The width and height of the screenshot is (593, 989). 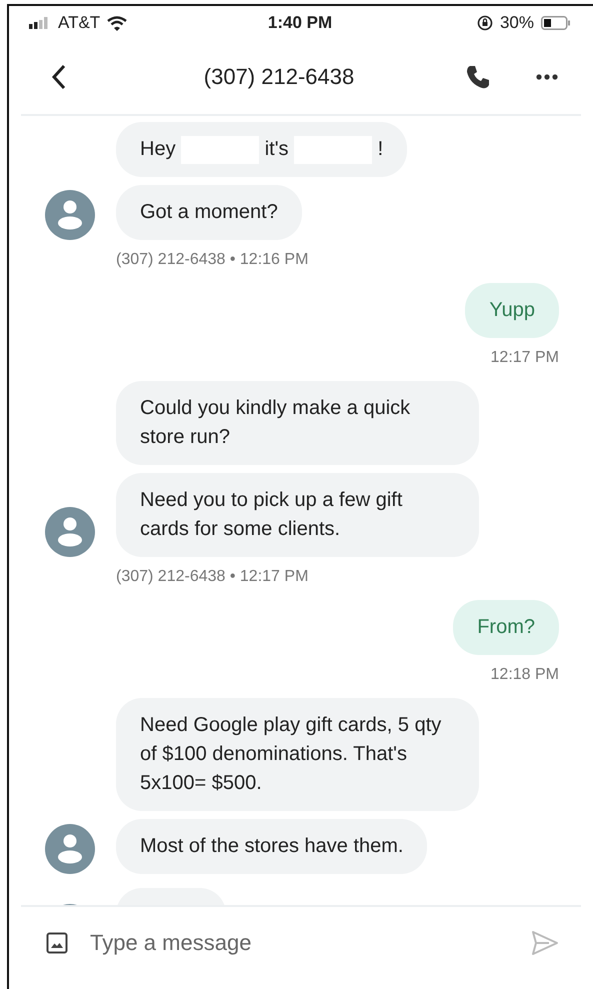 I want to click on message-meta: (307) 212-6438 • 12:16 PM, so click(x=213, y=260).